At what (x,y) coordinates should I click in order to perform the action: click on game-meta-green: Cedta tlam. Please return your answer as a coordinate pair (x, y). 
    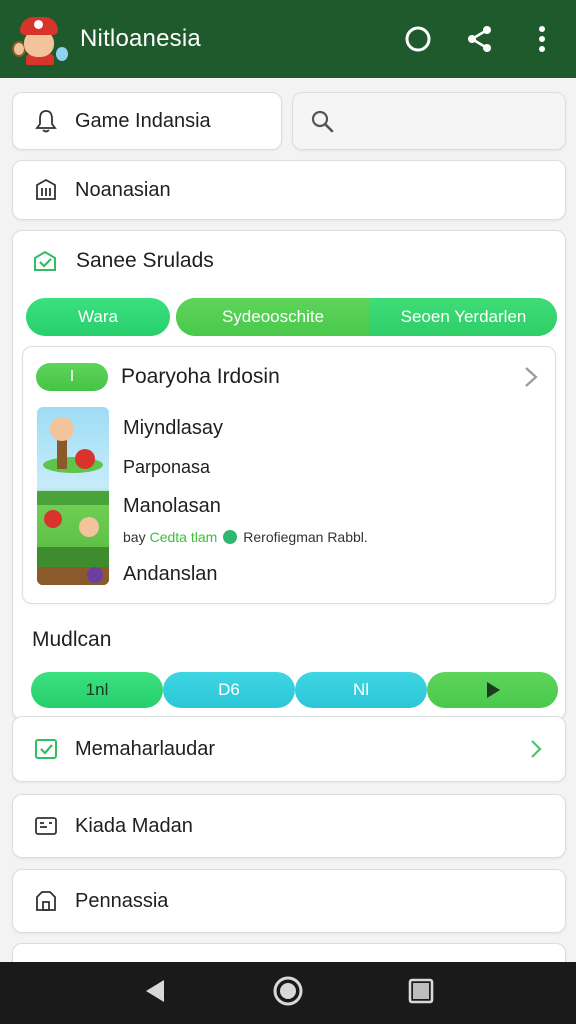
    Looking at the image, I should click on (183, 537).